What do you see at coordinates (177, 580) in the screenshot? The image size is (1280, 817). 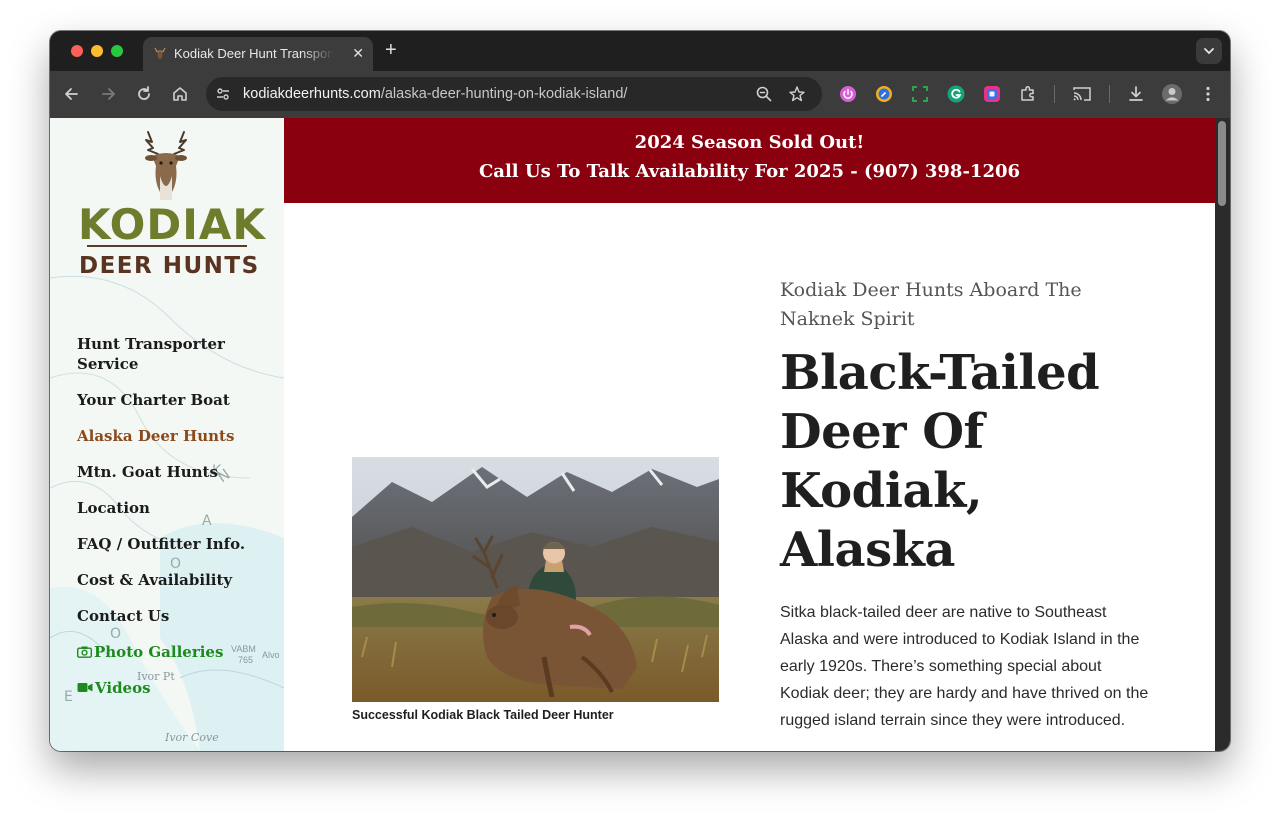 I see `nav-cost-availability: Cost & Availability` at bounding box center [177, 580].